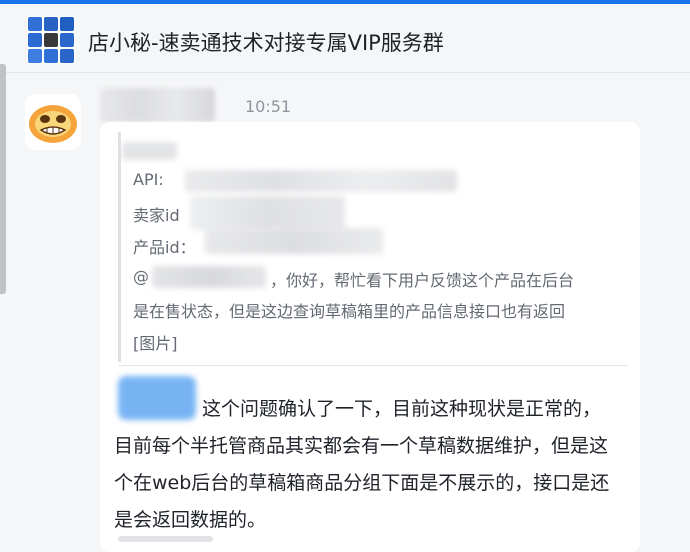  Describe the element at coordinates (155, 342) in the screenshot. I see `quote-image-placeholder: [图片]` at that location.